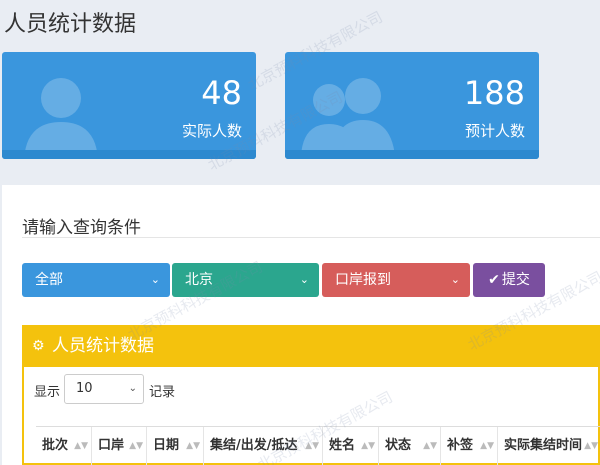 This screenshot has height=465, width=600. I want to click on show-label: 显示, so click(47, 392).